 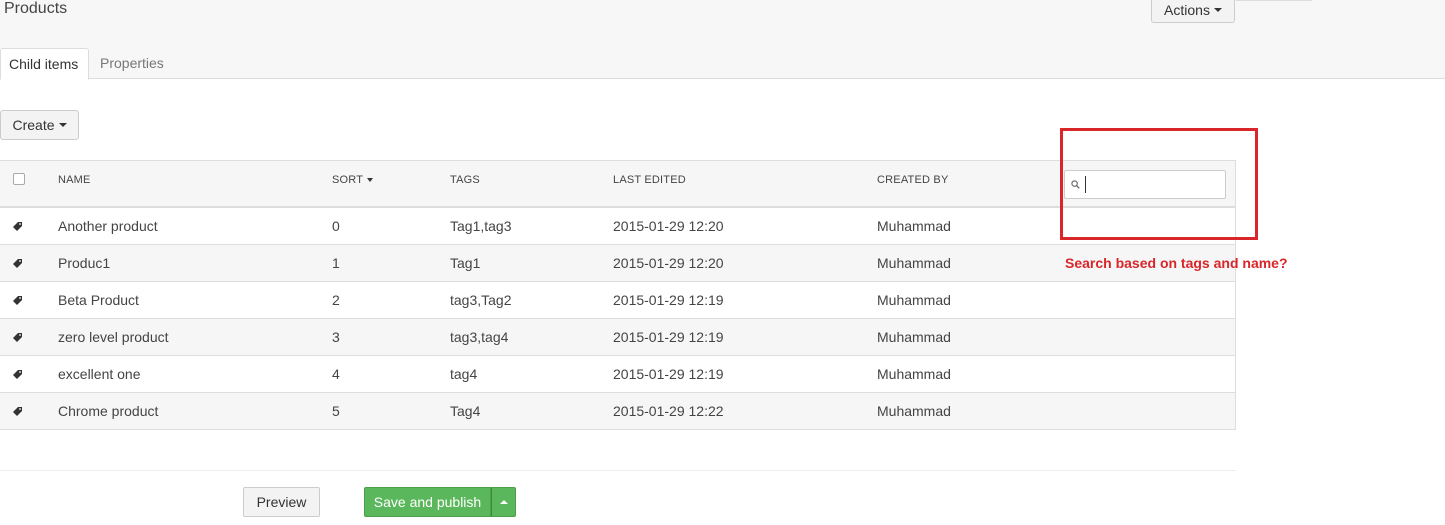 What do you see at coordinates (36, 8) in the screenshot?
I see `page-title: Products` at bounding box center [36, 8].